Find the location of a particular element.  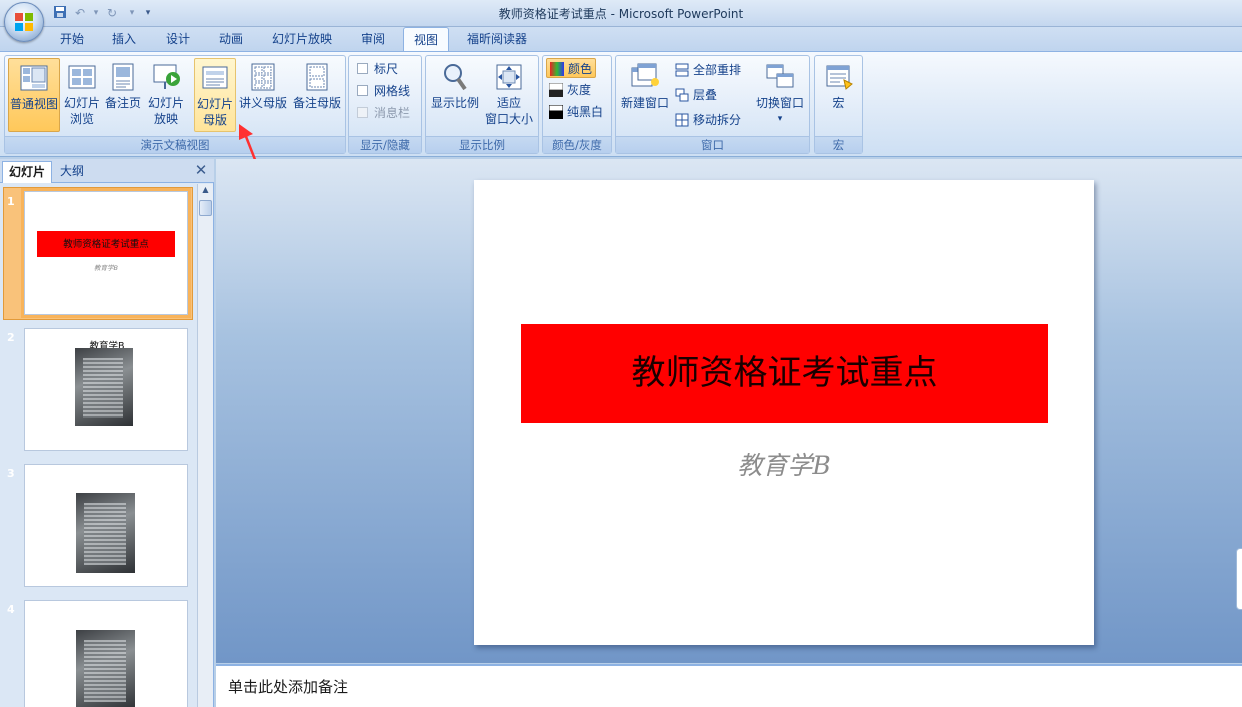

black-white-button: 纯黑白 is located at coordinates (576, 112).